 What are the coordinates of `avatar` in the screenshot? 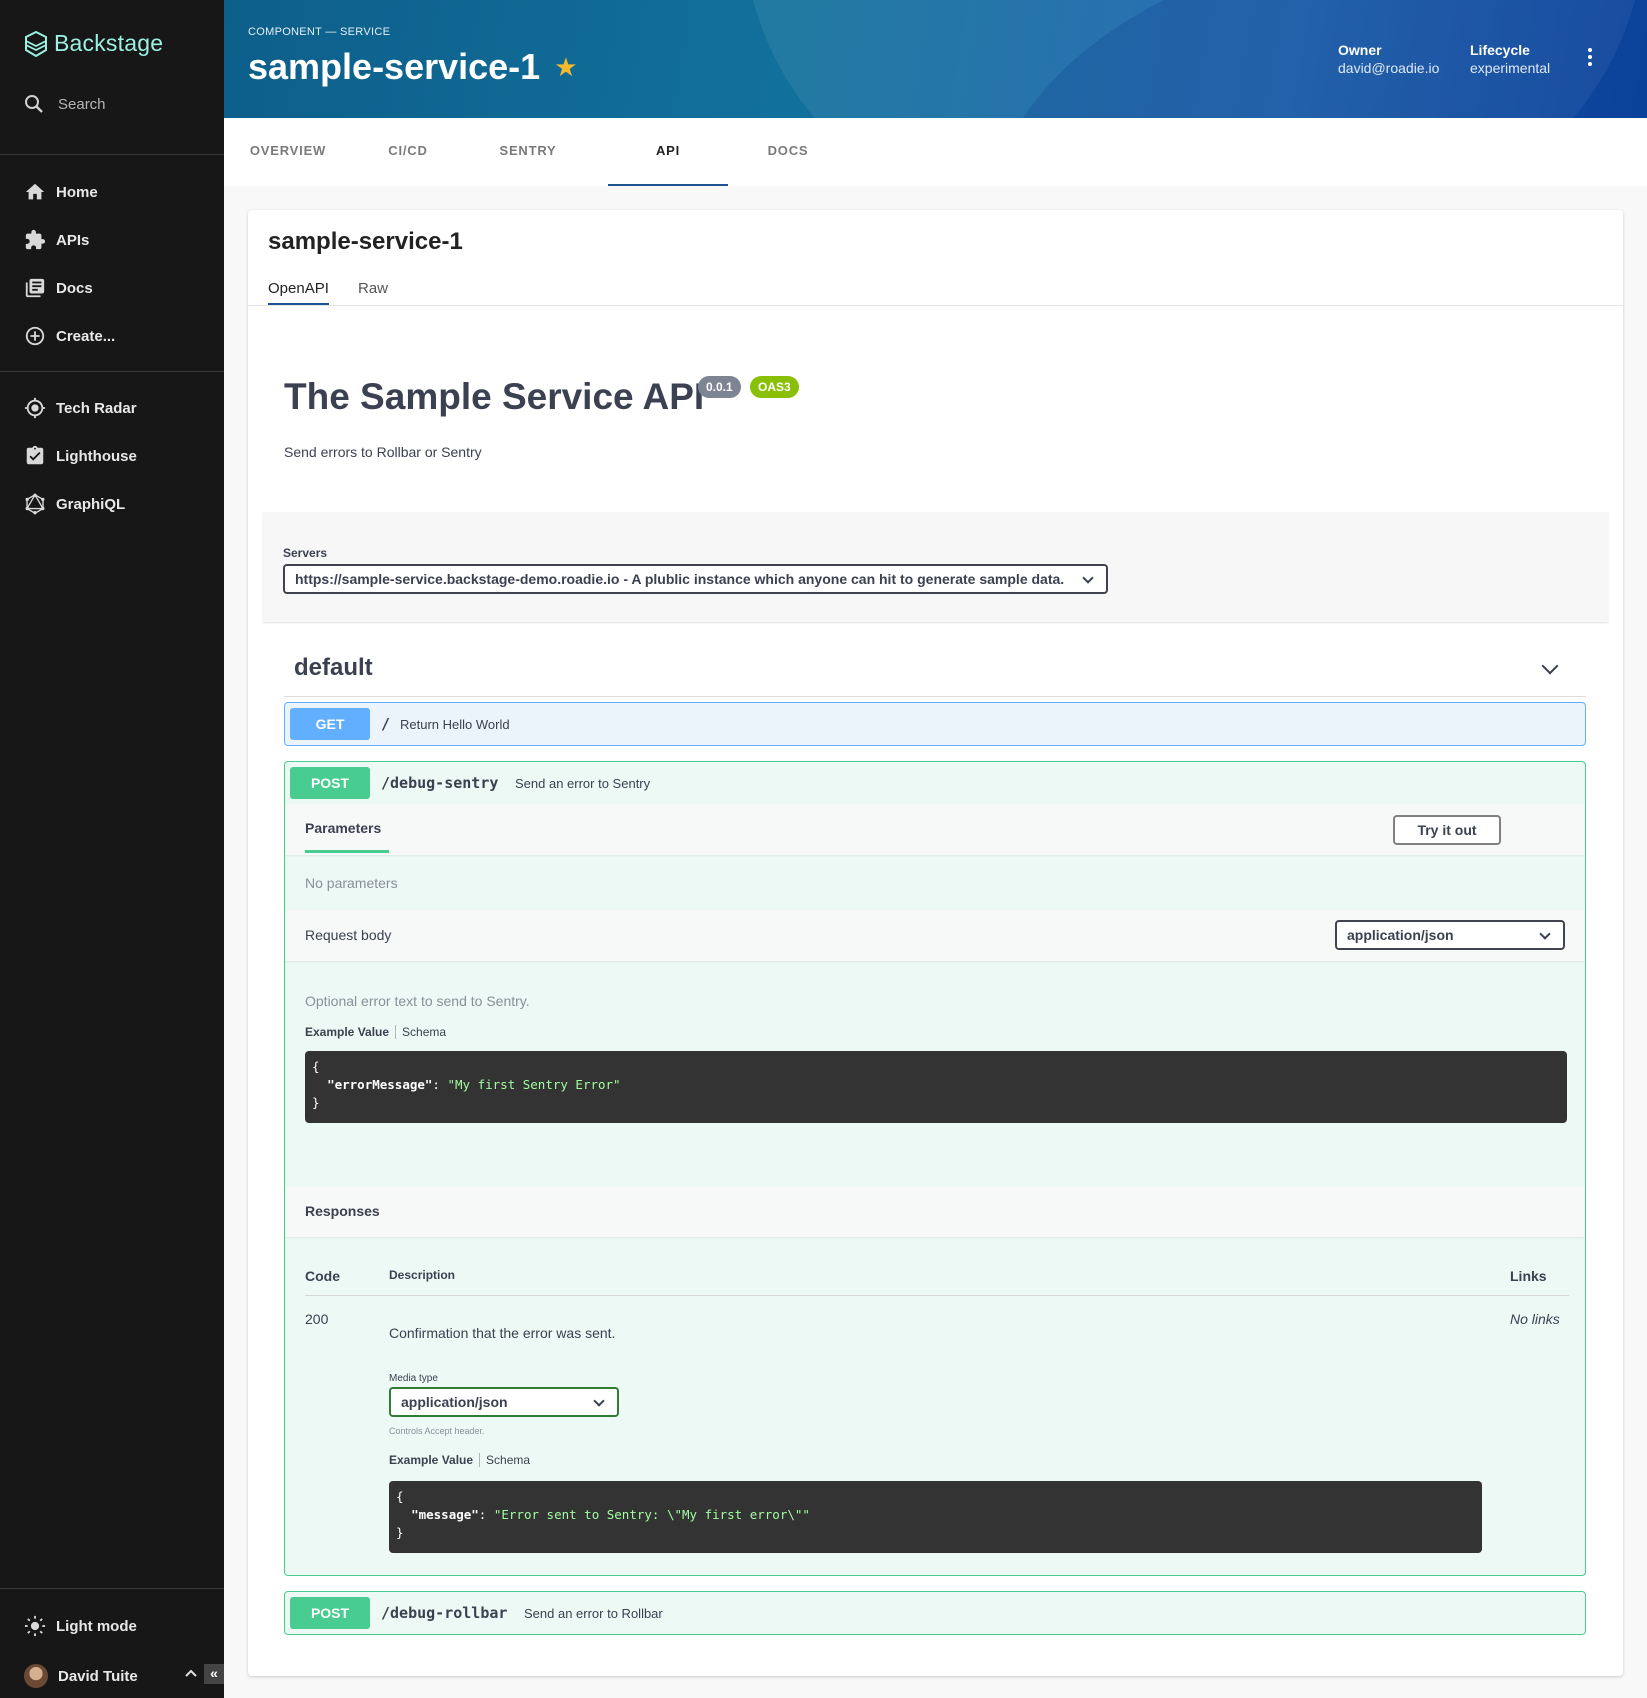 It's located at (36, 1676).